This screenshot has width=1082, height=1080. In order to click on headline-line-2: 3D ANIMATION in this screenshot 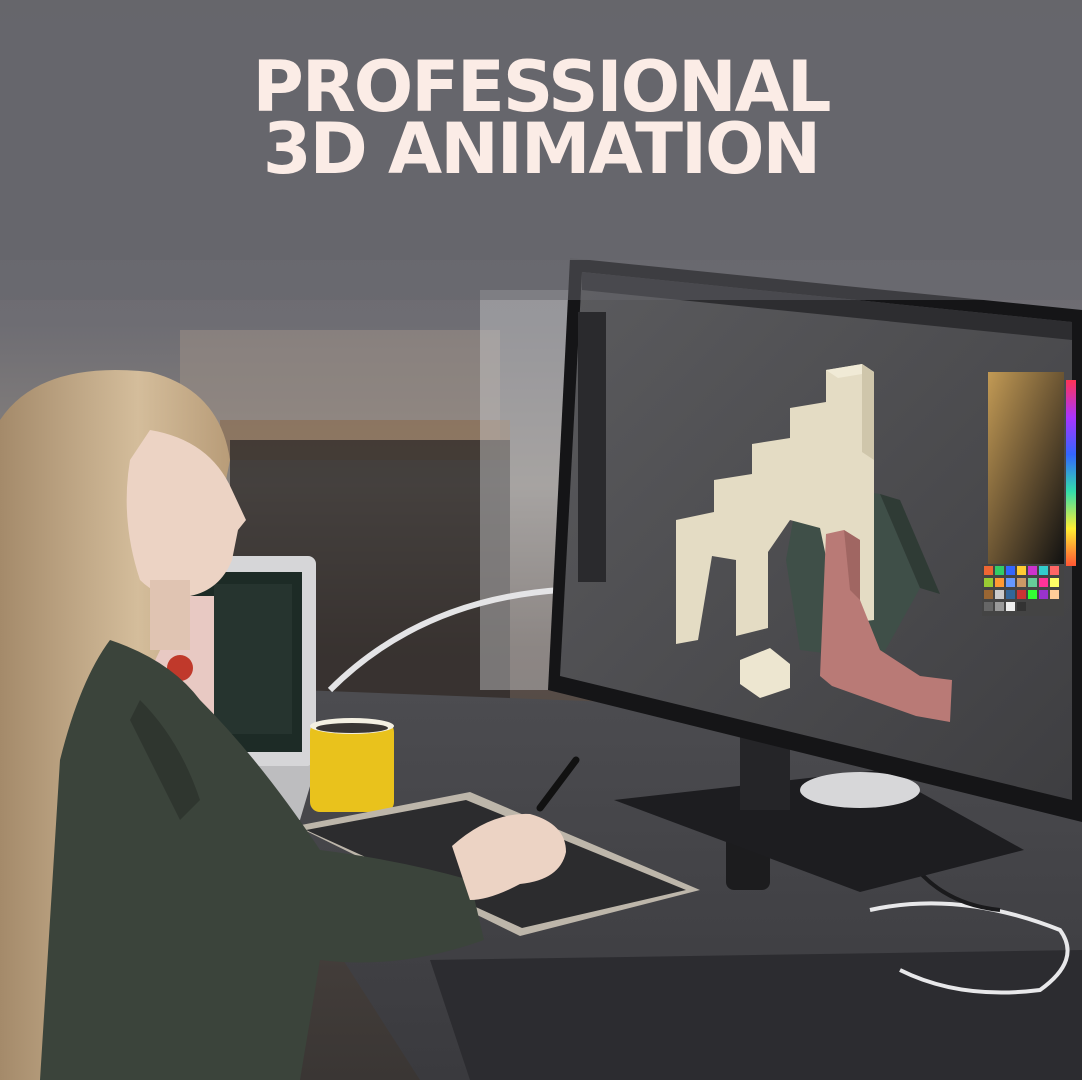, I will do `click(541, 149)`.